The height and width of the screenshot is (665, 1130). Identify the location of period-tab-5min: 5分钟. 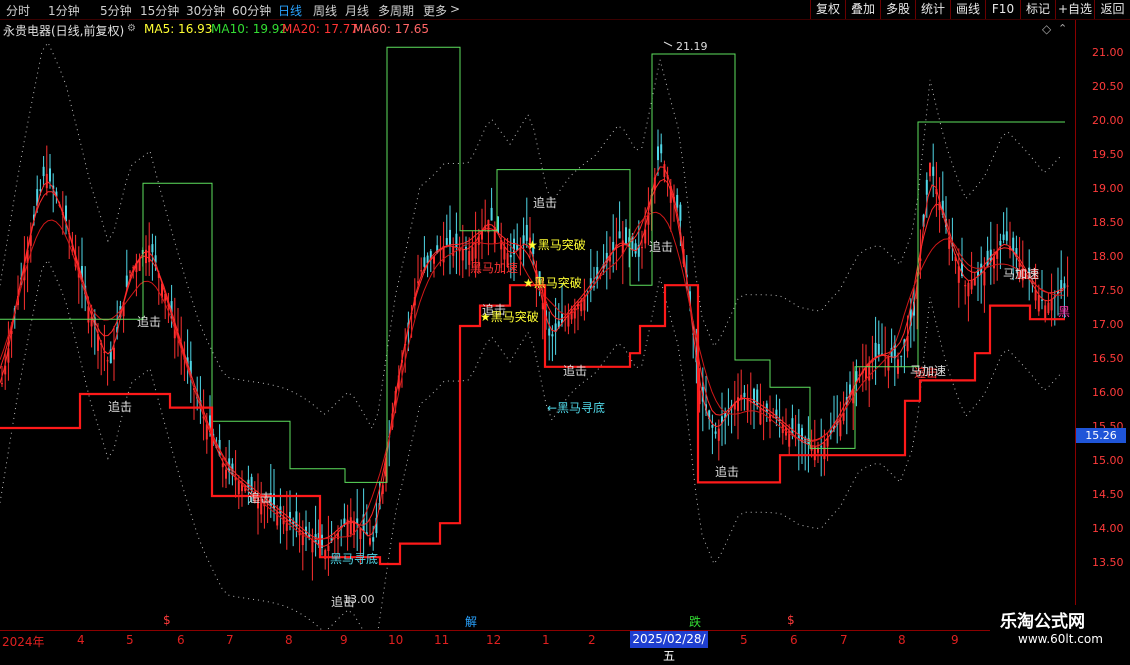
(116, 10).